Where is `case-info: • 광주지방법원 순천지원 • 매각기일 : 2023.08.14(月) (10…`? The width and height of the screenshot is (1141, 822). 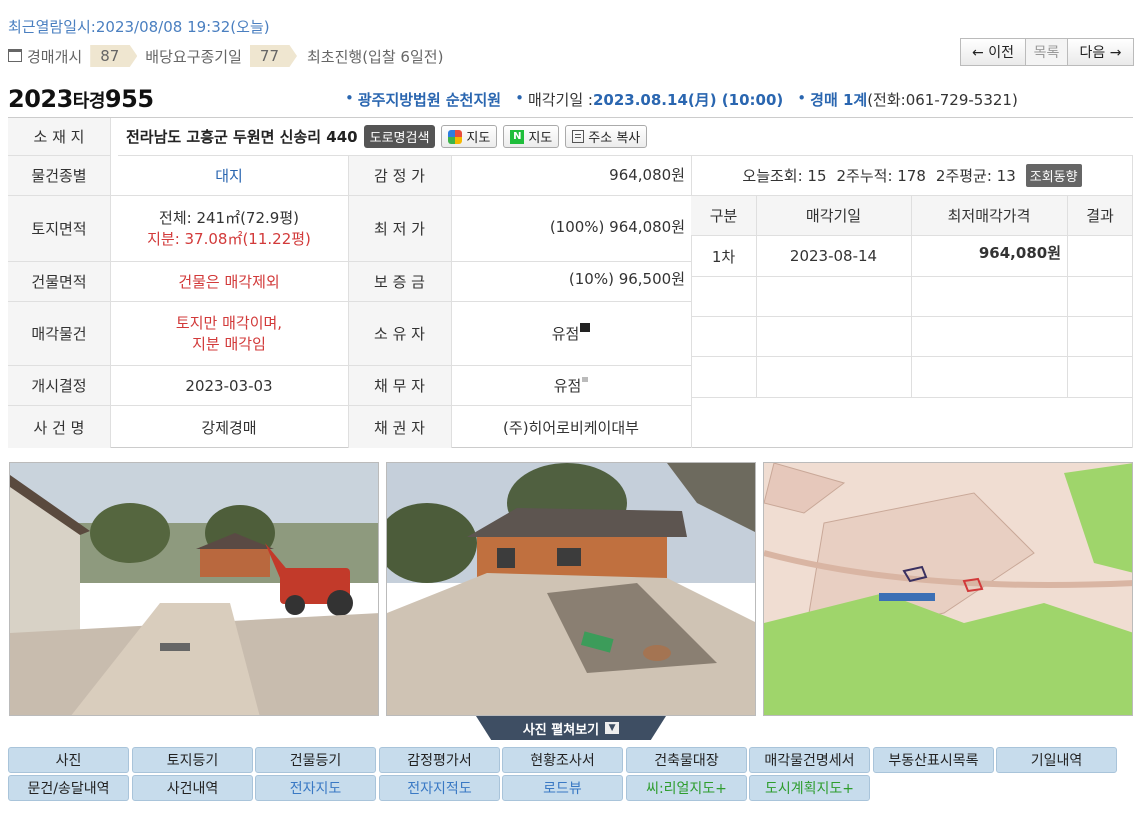
case-info: • 광주지방법원 순천지원 • 매각기일 : 2023.08.14(月) (10… is located at coordinates (681, 99).